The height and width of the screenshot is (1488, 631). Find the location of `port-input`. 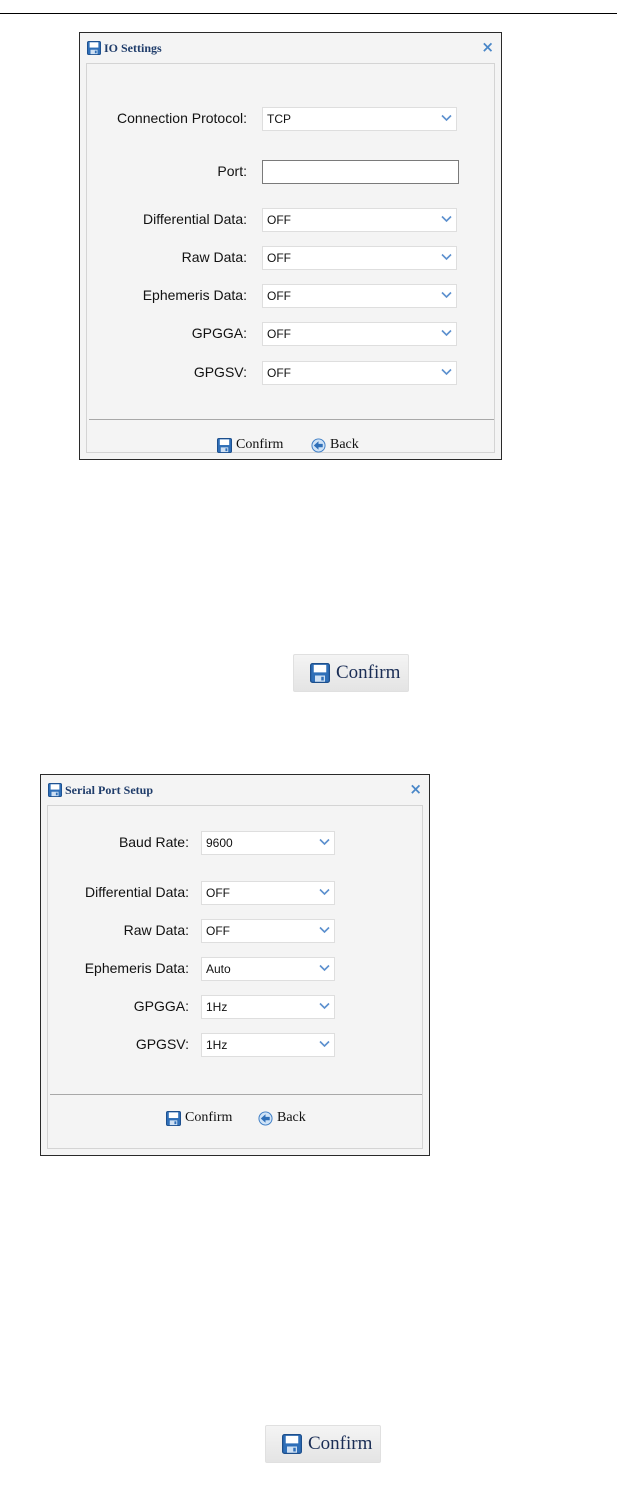

port-input is located at coordinates (360, 172).